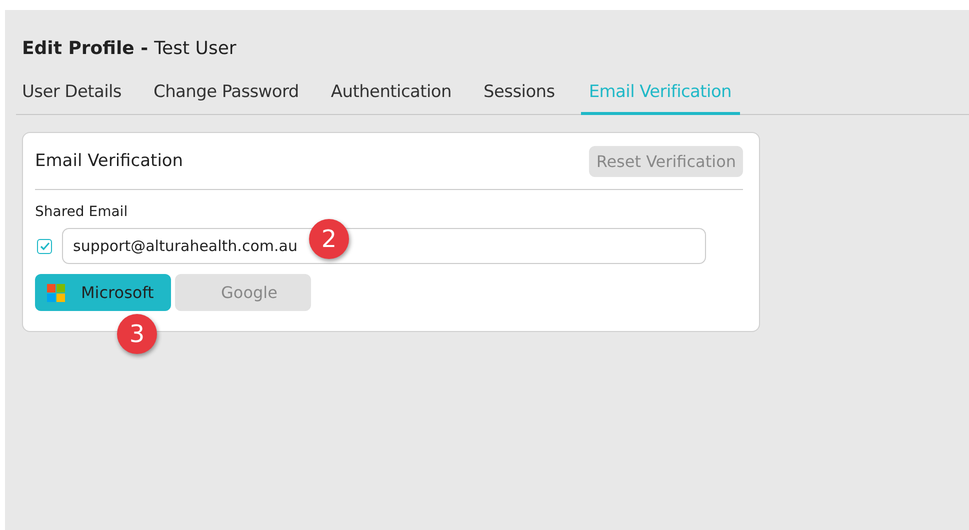 This screenshot has height=530, width=969. What do you see at coordinates (72, 97) in the screenshot?
I see `tab: User Details` at bounding box center [72, 97].